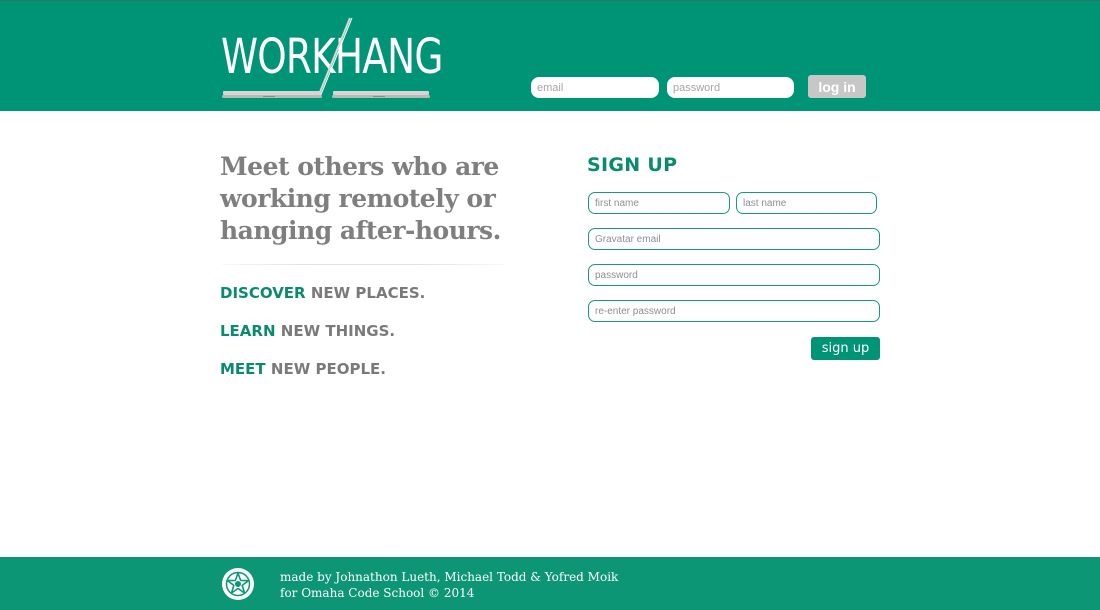 The height and width of the screenshot is (610, 1100). I want to click on signup-title: SIGN UP, so click(632, 165).